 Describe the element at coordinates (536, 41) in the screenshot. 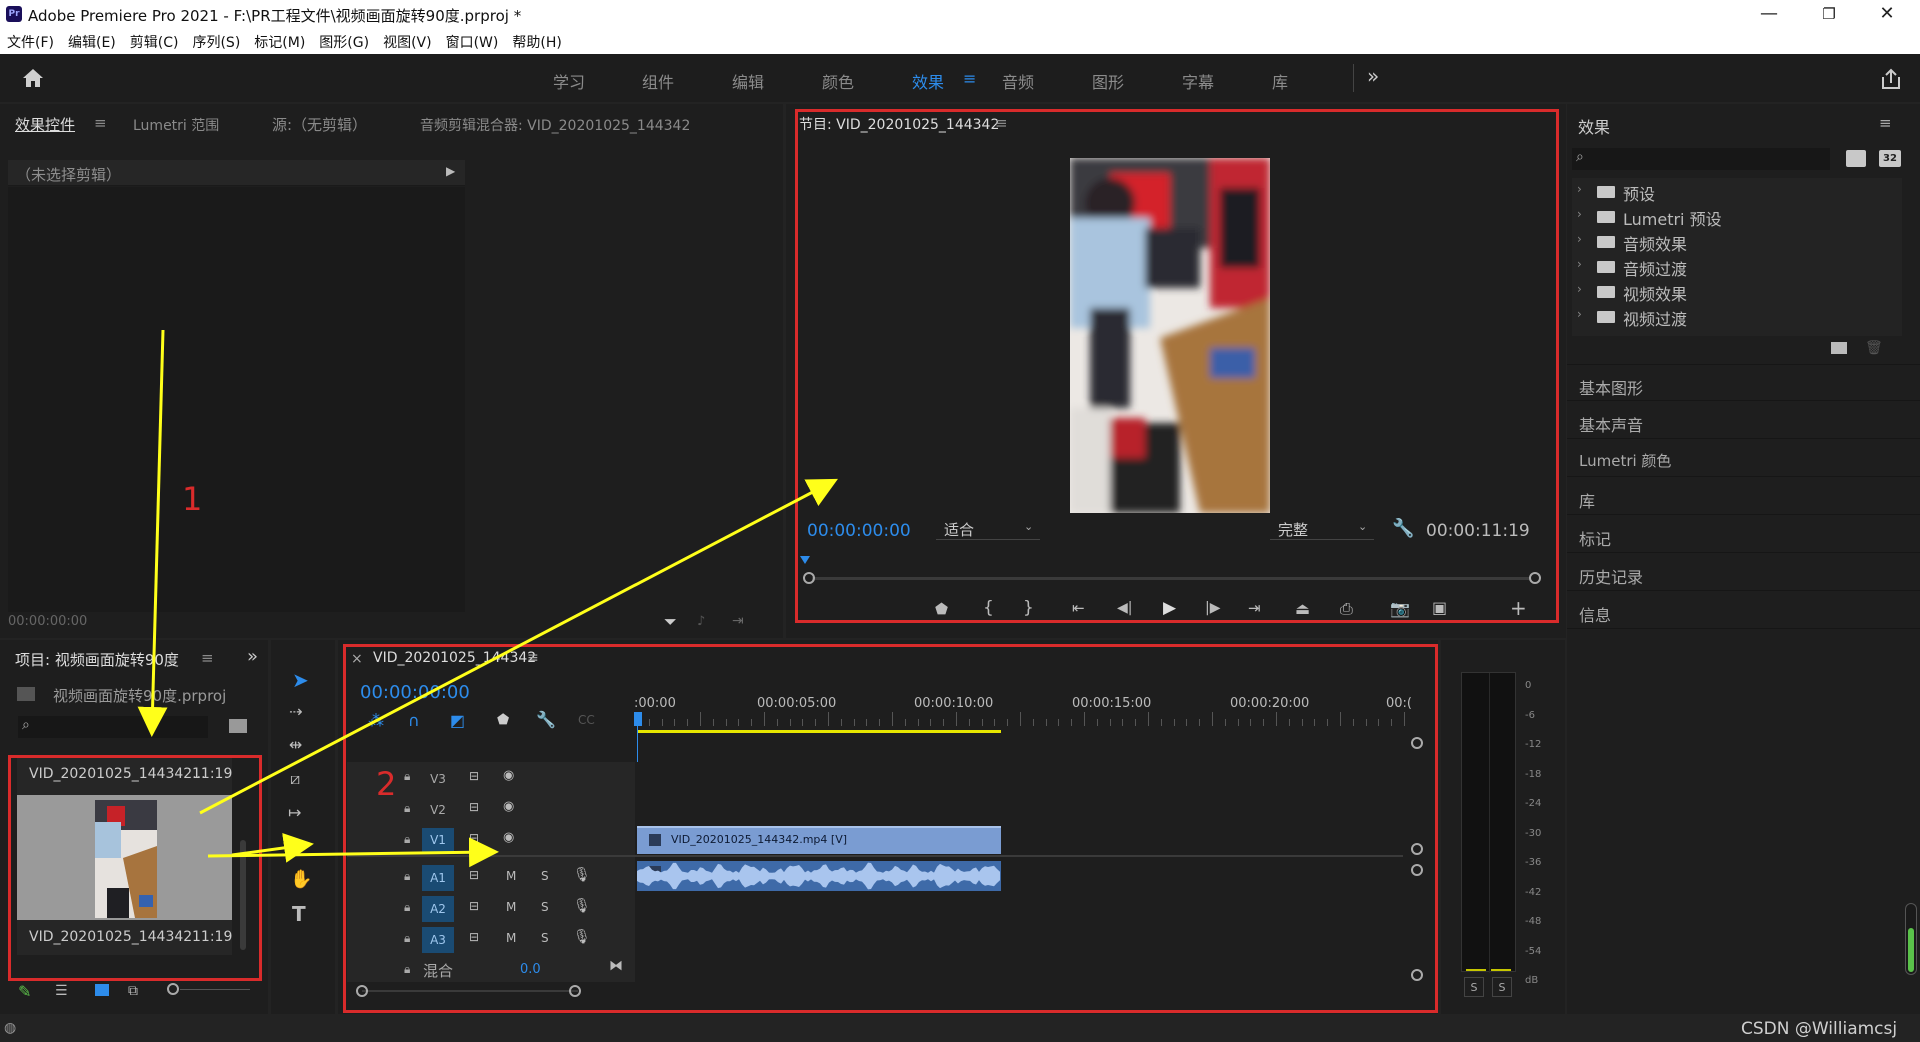

I see `menu-help: 帮助(H)` at that location.